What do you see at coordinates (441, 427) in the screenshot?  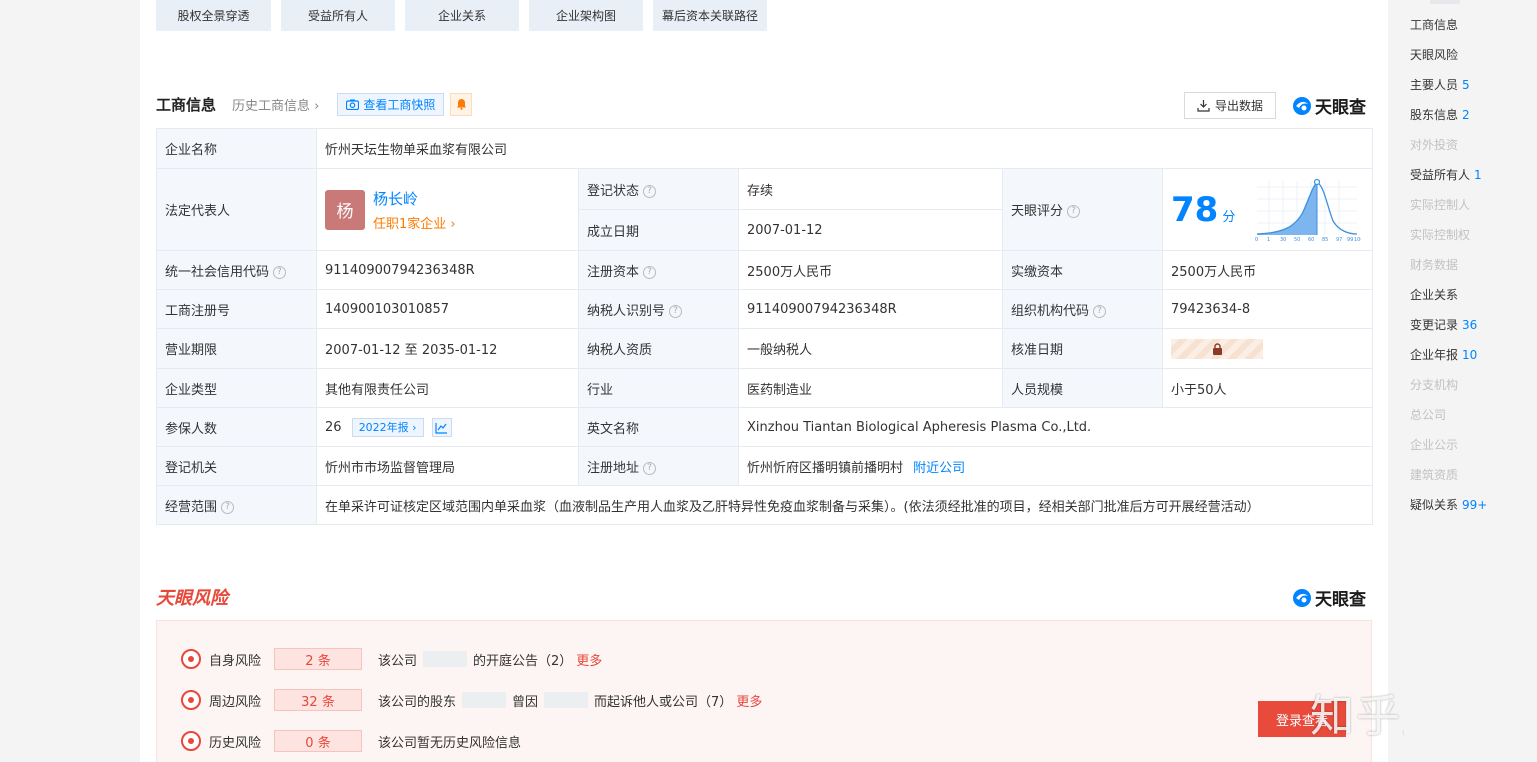 I see `trend-button` at bounding box center [441, 427].